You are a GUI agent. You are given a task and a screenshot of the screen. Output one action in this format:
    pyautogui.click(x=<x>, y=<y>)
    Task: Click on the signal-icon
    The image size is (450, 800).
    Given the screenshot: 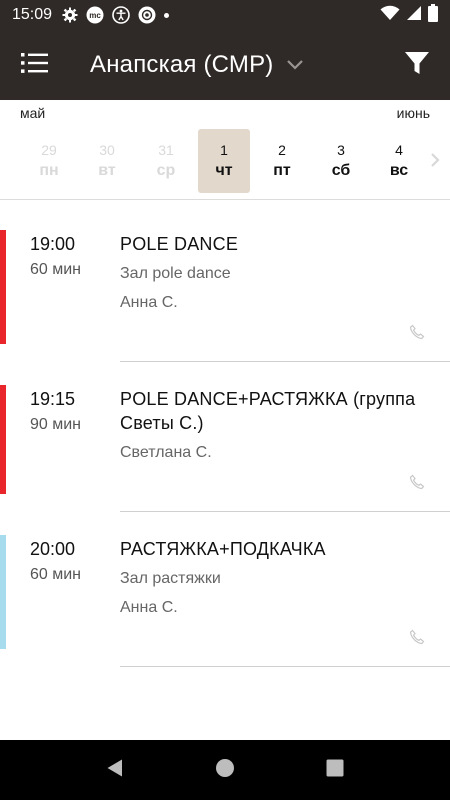 What is the action you would take?
    pyautogui.click(x=414, y=15)
    